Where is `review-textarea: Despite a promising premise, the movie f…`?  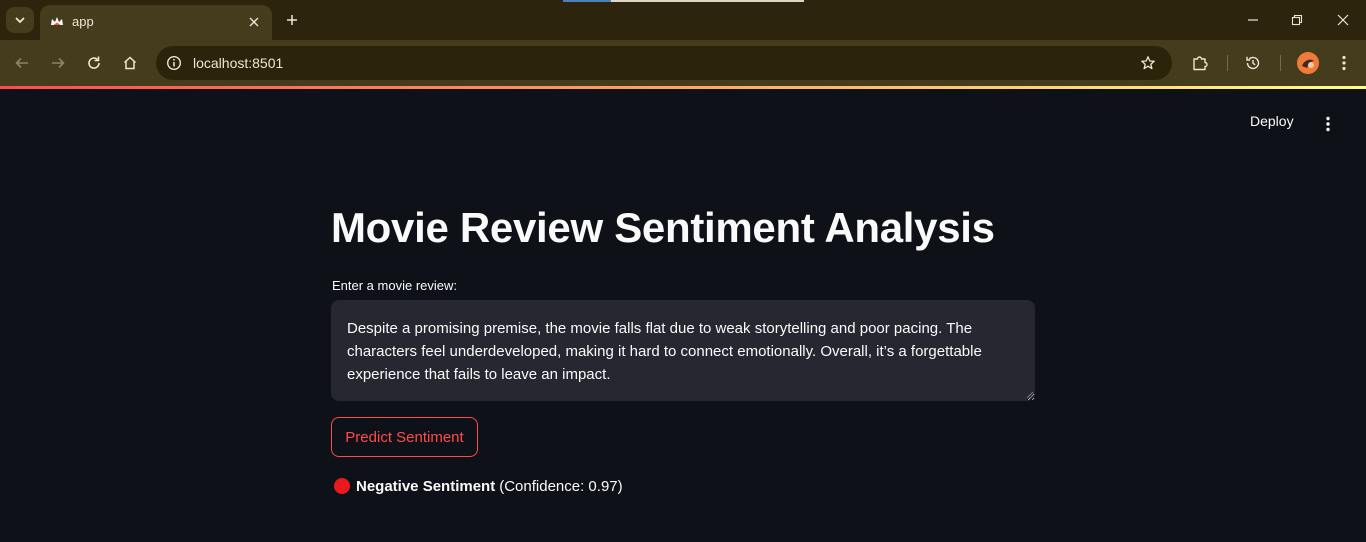
review-textarea: Despite a promising premise, the movie f… is located at coordinates (683, 350).